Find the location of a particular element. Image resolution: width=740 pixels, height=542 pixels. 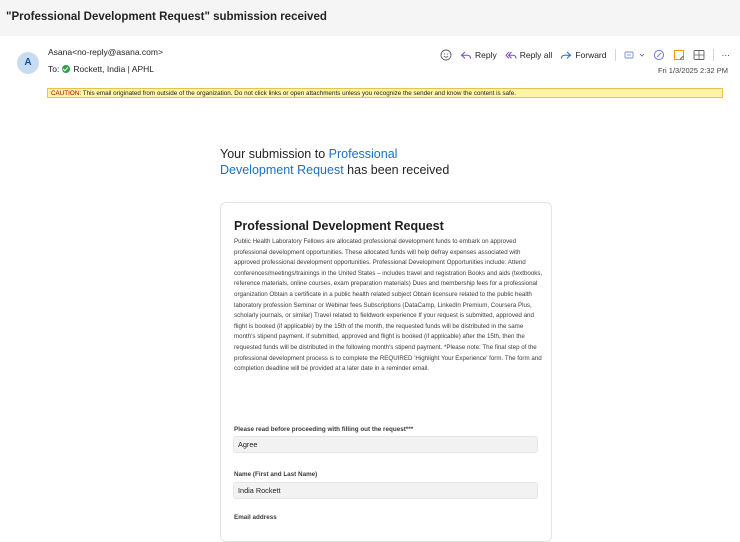

field-value: Agree is located at coordinates (385, 444).